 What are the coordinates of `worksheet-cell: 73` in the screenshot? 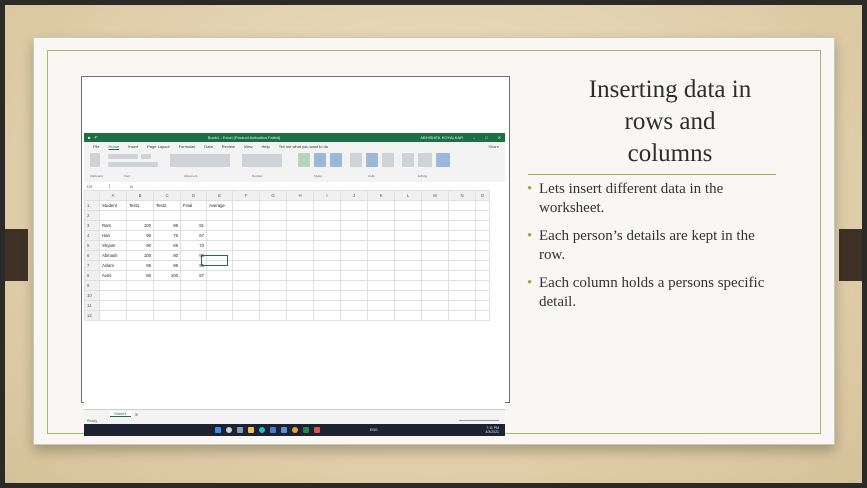 It's located at (193, 245).